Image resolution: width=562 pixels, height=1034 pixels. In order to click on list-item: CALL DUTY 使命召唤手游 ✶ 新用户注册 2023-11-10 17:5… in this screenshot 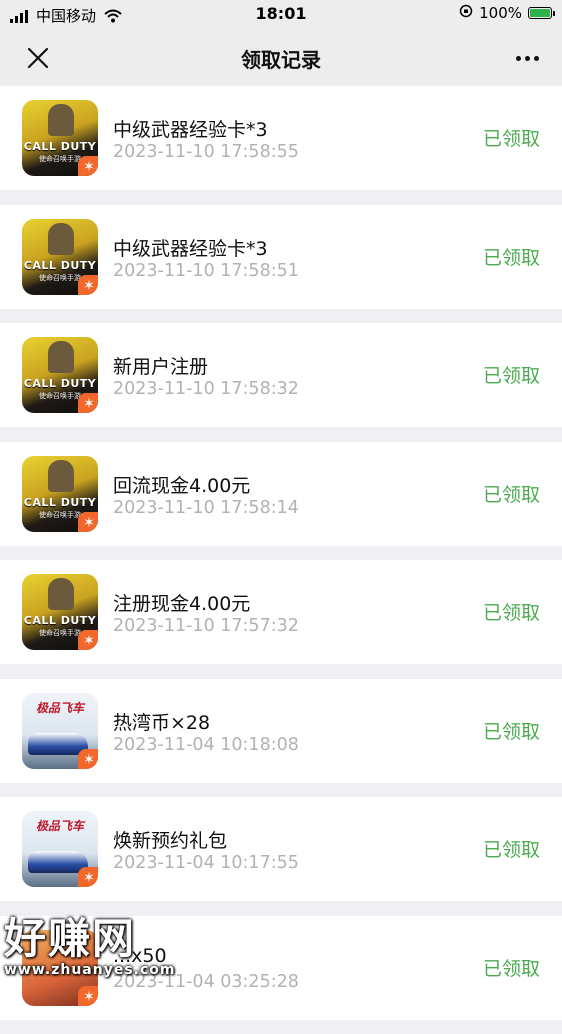, I will do `click(281, 375)`.